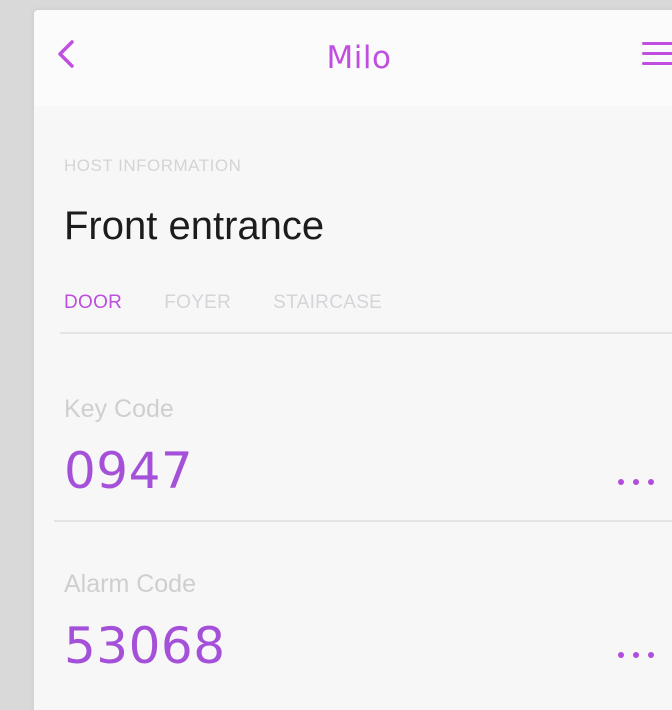  Describe the element at coordinates (119, 409) in the screenshot. I see `key-code-label: Key Code` at that location.